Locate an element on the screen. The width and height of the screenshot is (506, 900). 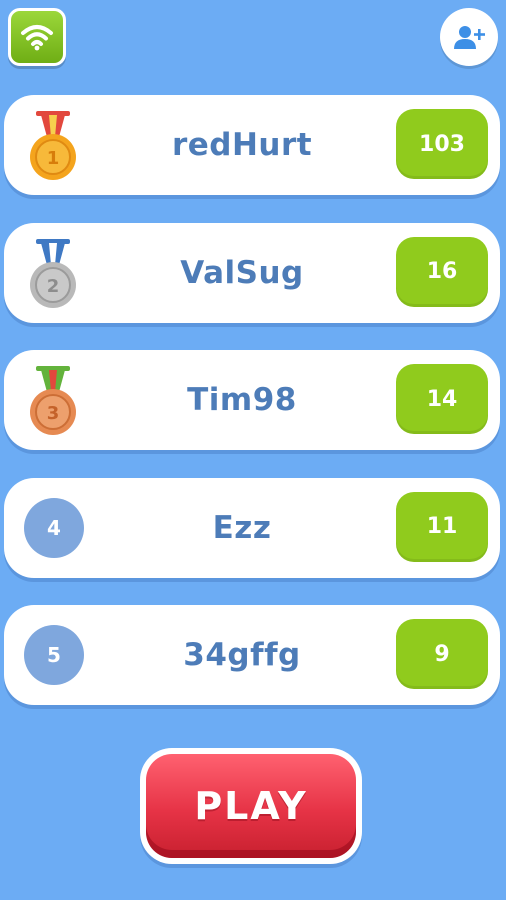
leaderboard-row: 1 redHurt 103 is located at coordinates (252, 145).